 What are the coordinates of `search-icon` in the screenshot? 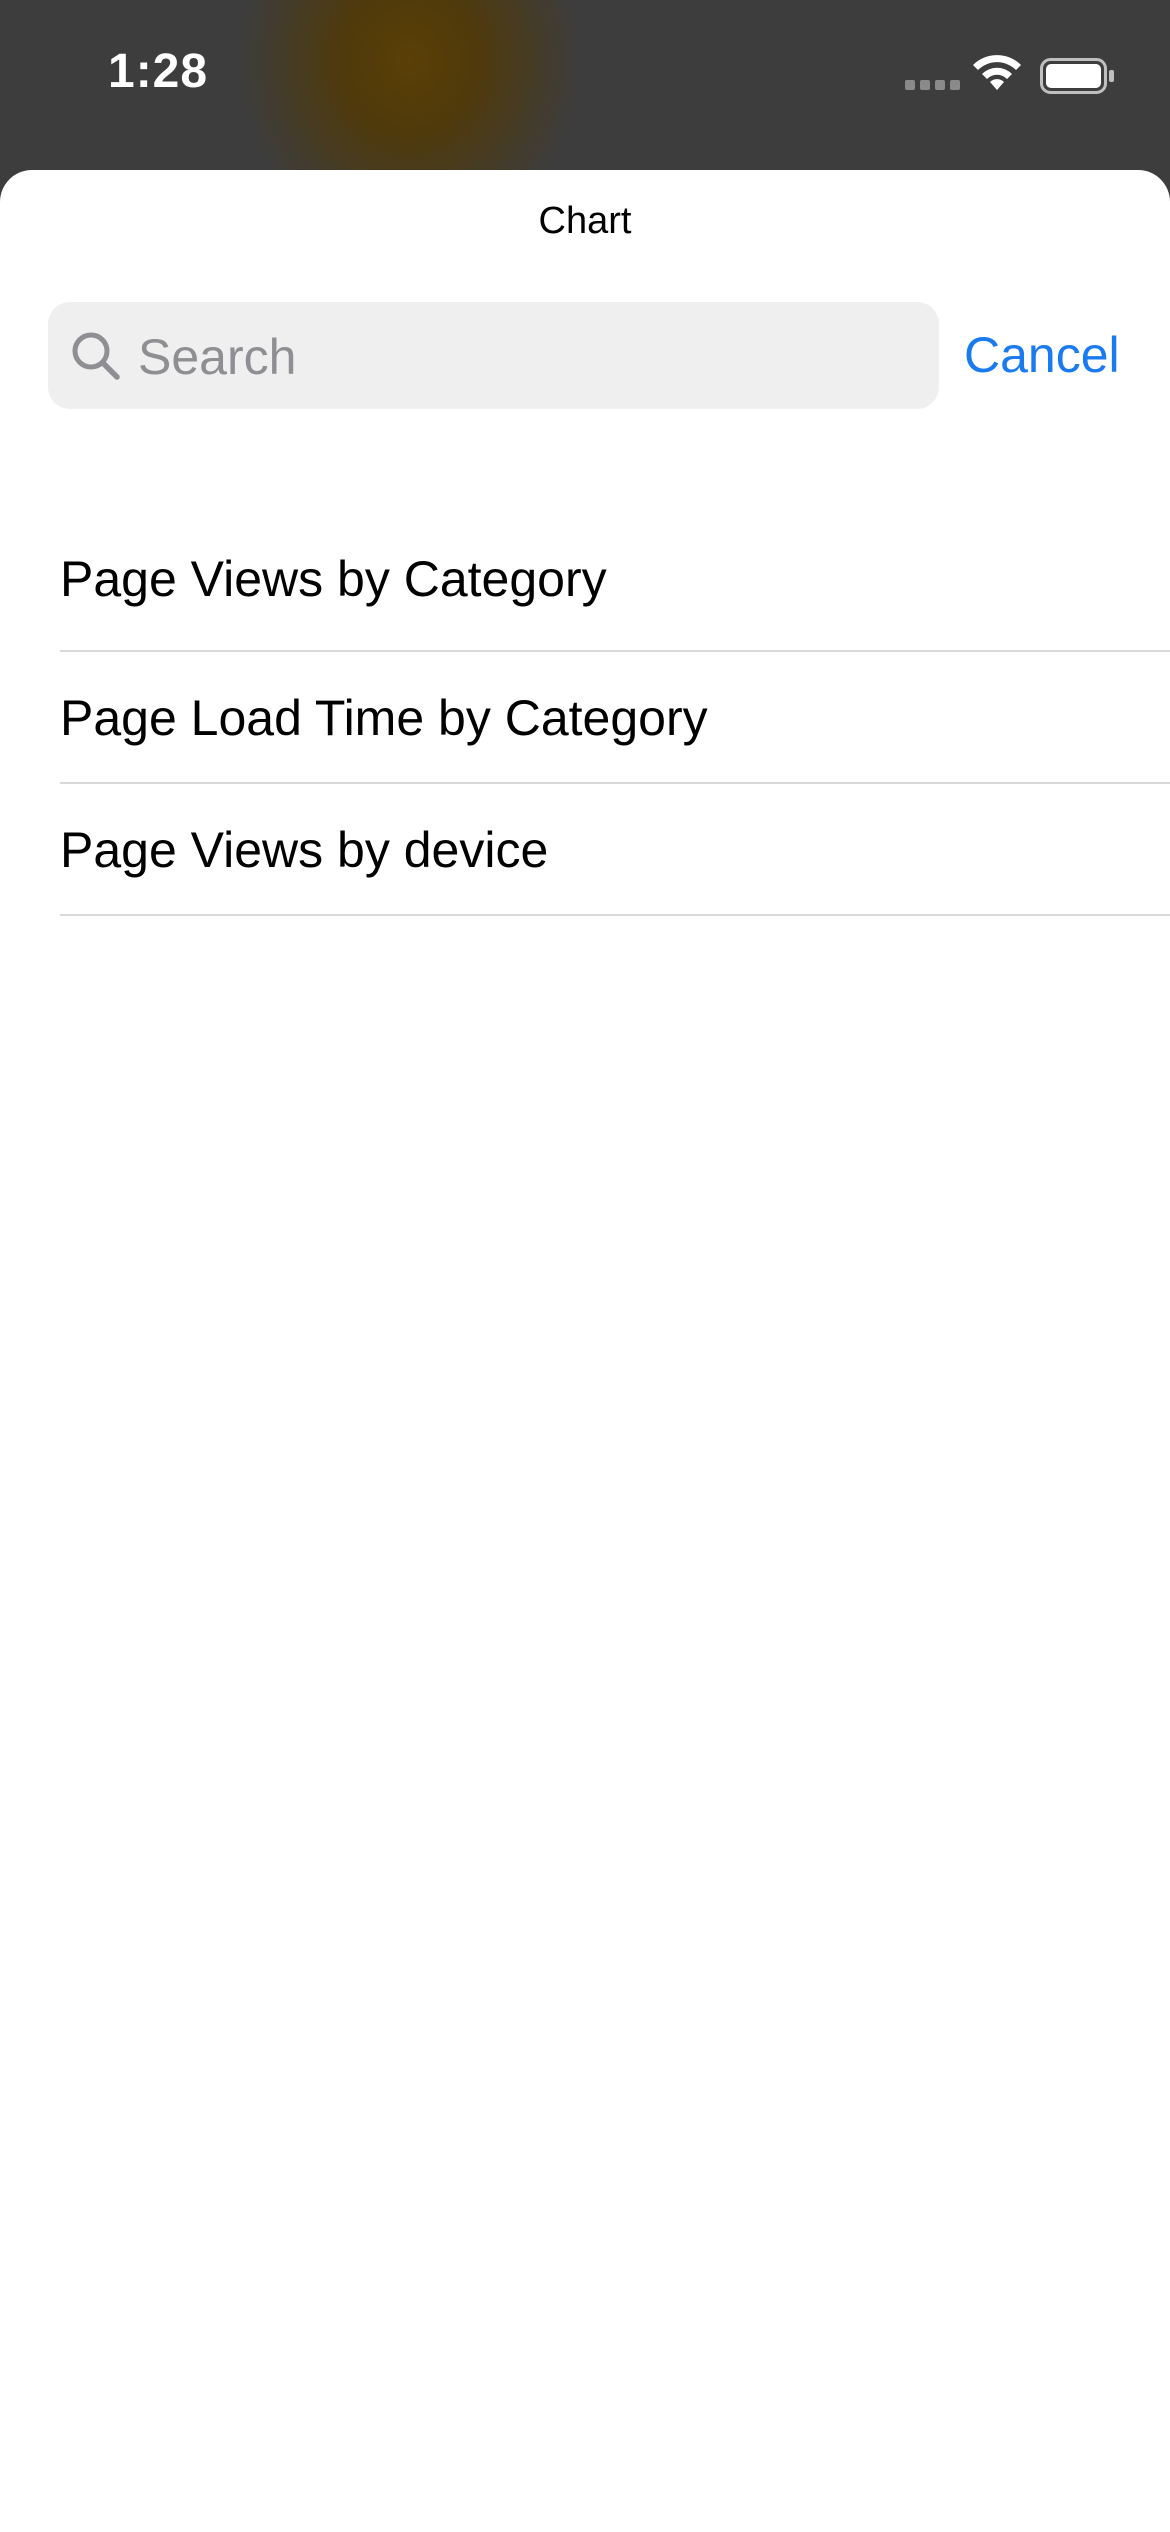 It's located at (96, 356).